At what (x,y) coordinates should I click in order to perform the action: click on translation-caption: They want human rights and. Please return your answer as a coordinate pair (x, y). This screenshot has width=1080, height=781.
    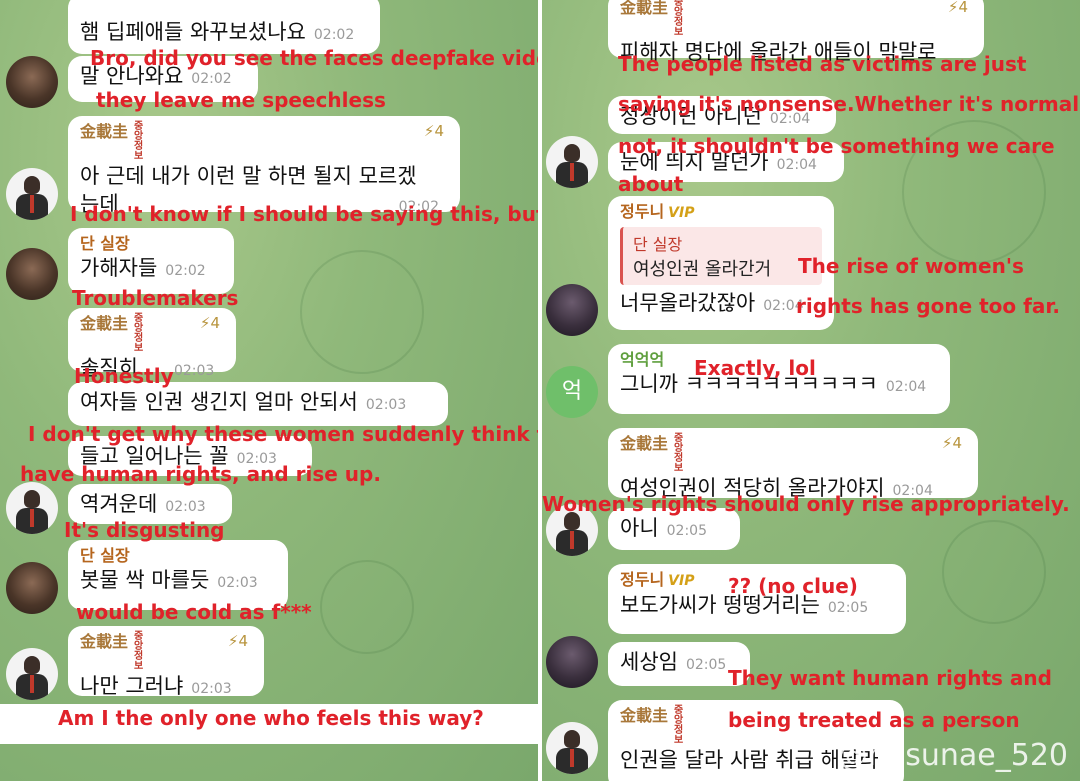
    Looking at the image, I should click on (890, 678).